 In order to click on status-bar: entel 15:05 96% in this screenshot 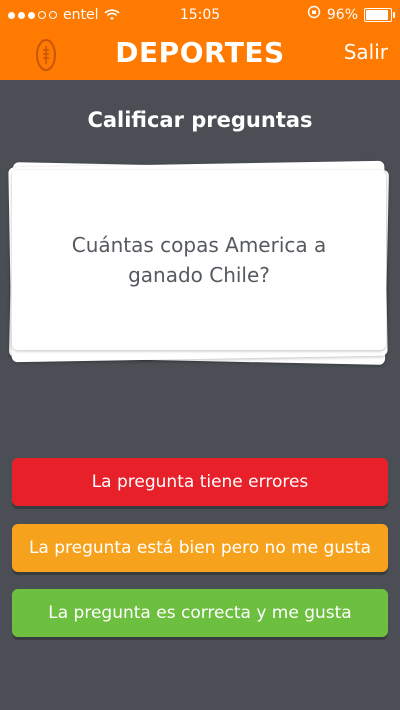, I will do `click(200, 15)`.